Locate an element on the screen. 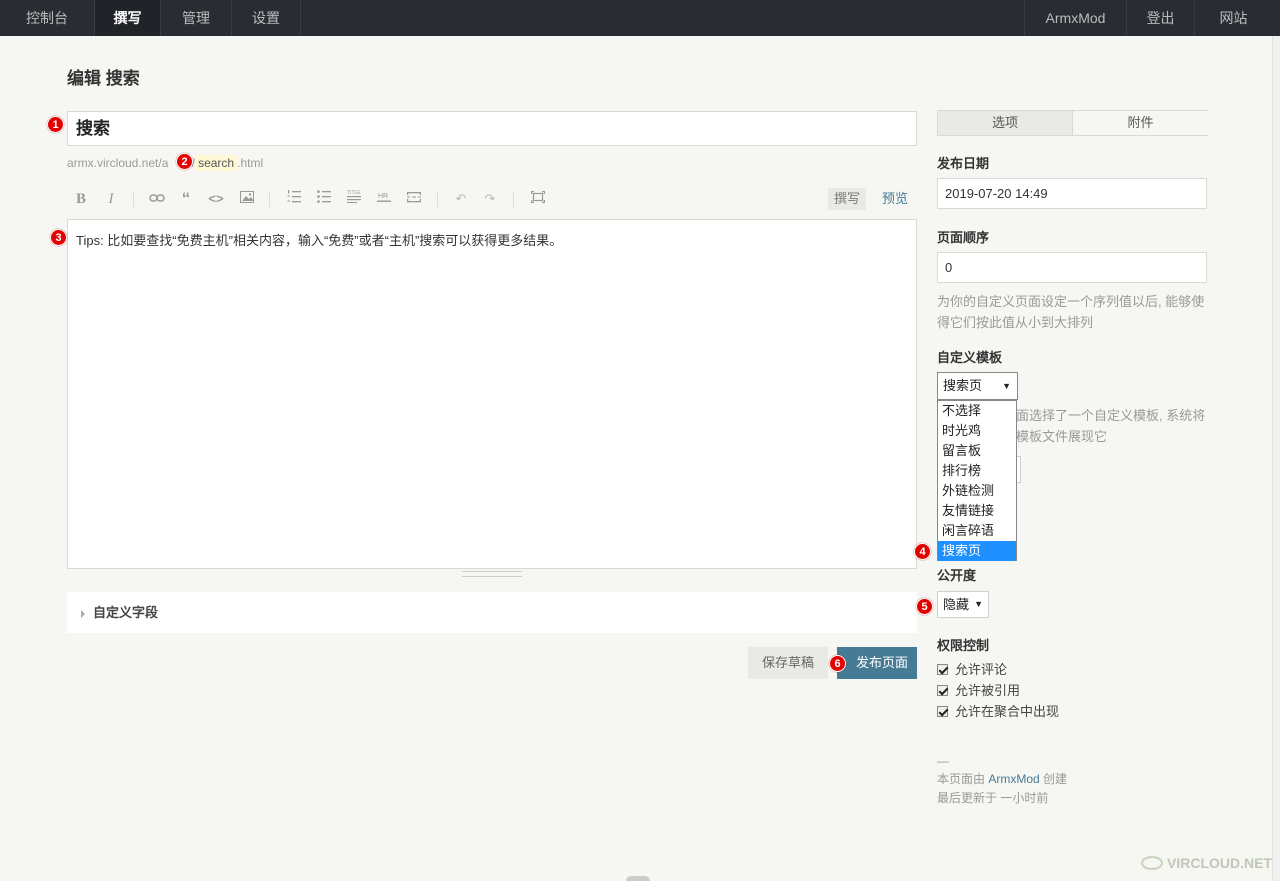  resize-handle is located at coordinates (492, 574).